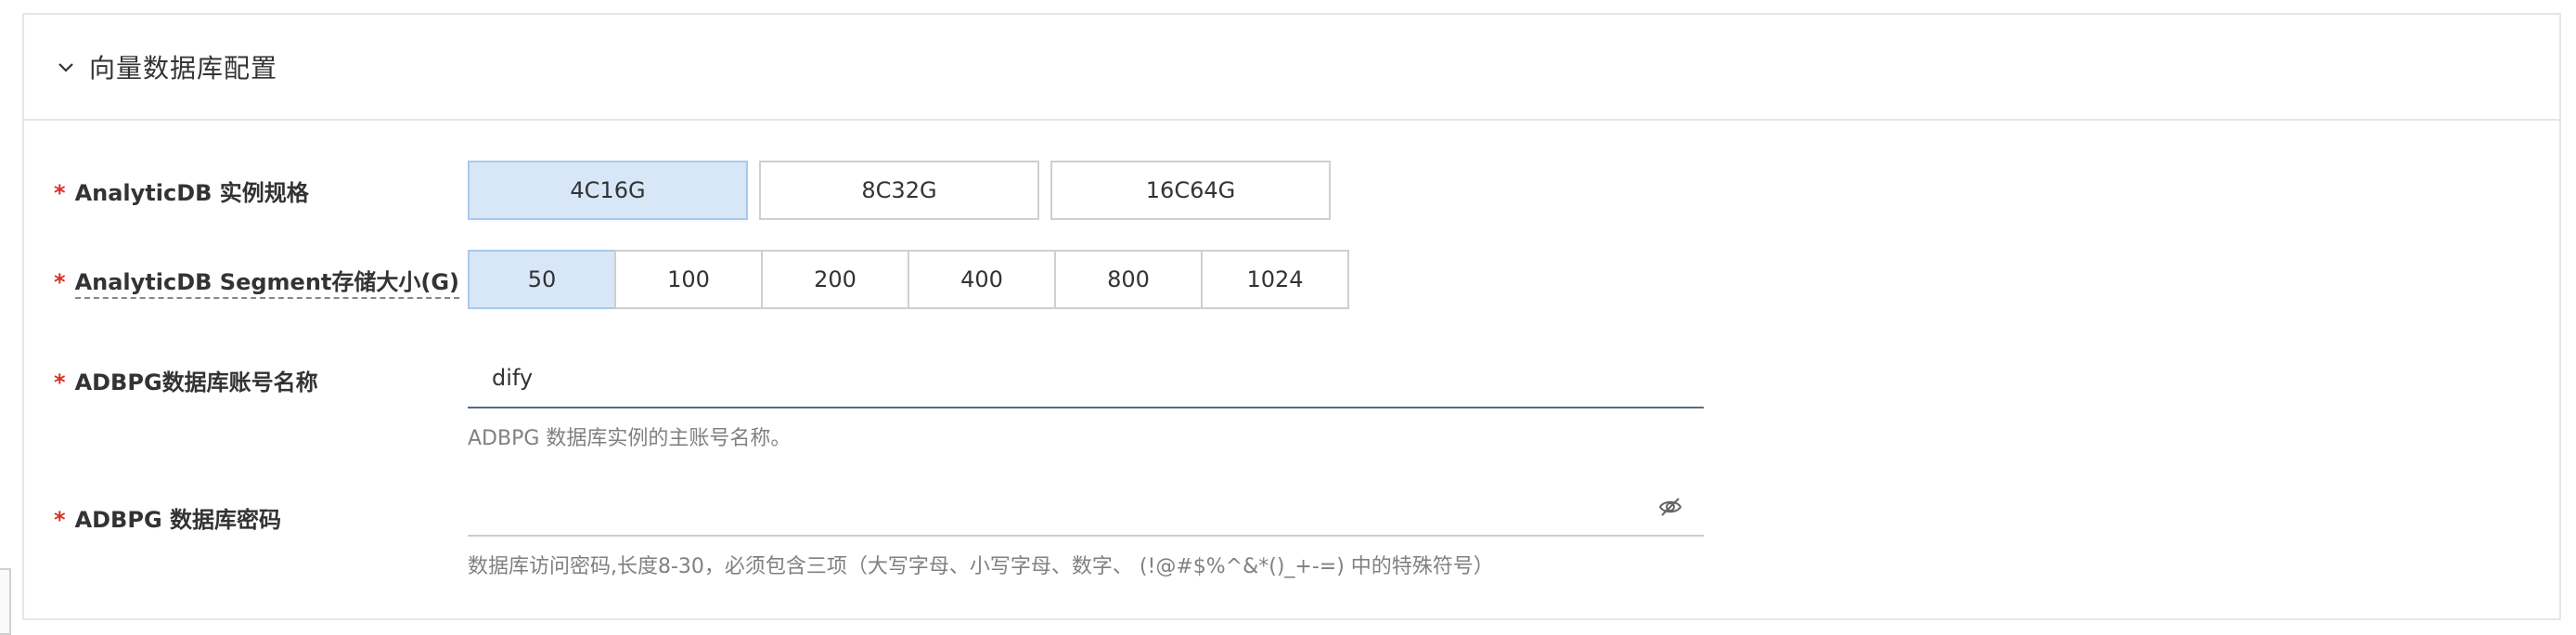 The height and width of the screenshot is (635, 2576). Describe the element at coordinates (835, 279) in the screenshot. I see `storage-option-200: 200` at that location.